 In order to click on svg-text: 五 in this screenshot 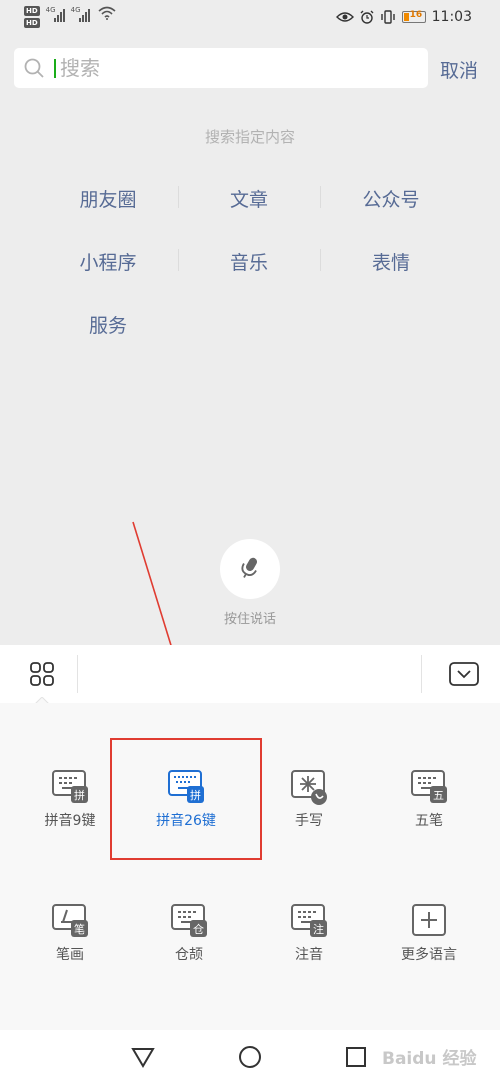, I will do `click(438, 795)`.